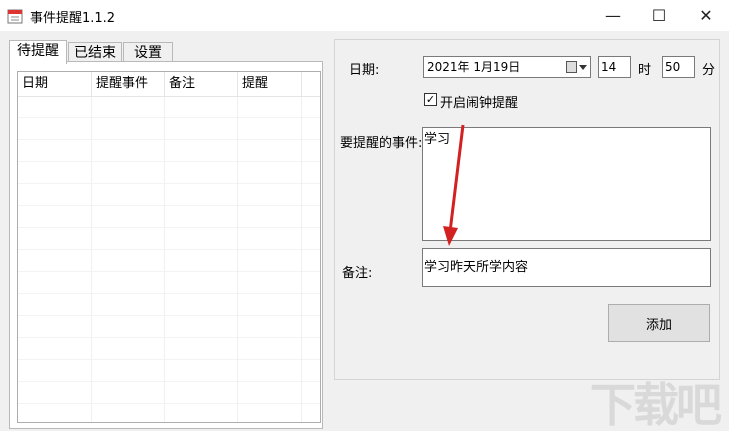 The width and height of the screenshot is (729, 435). What do you see at coordinates (73, 18) in the screenshot?
I see `window-title: 事件提醒1.1.2` at bounding box center [73, 18].